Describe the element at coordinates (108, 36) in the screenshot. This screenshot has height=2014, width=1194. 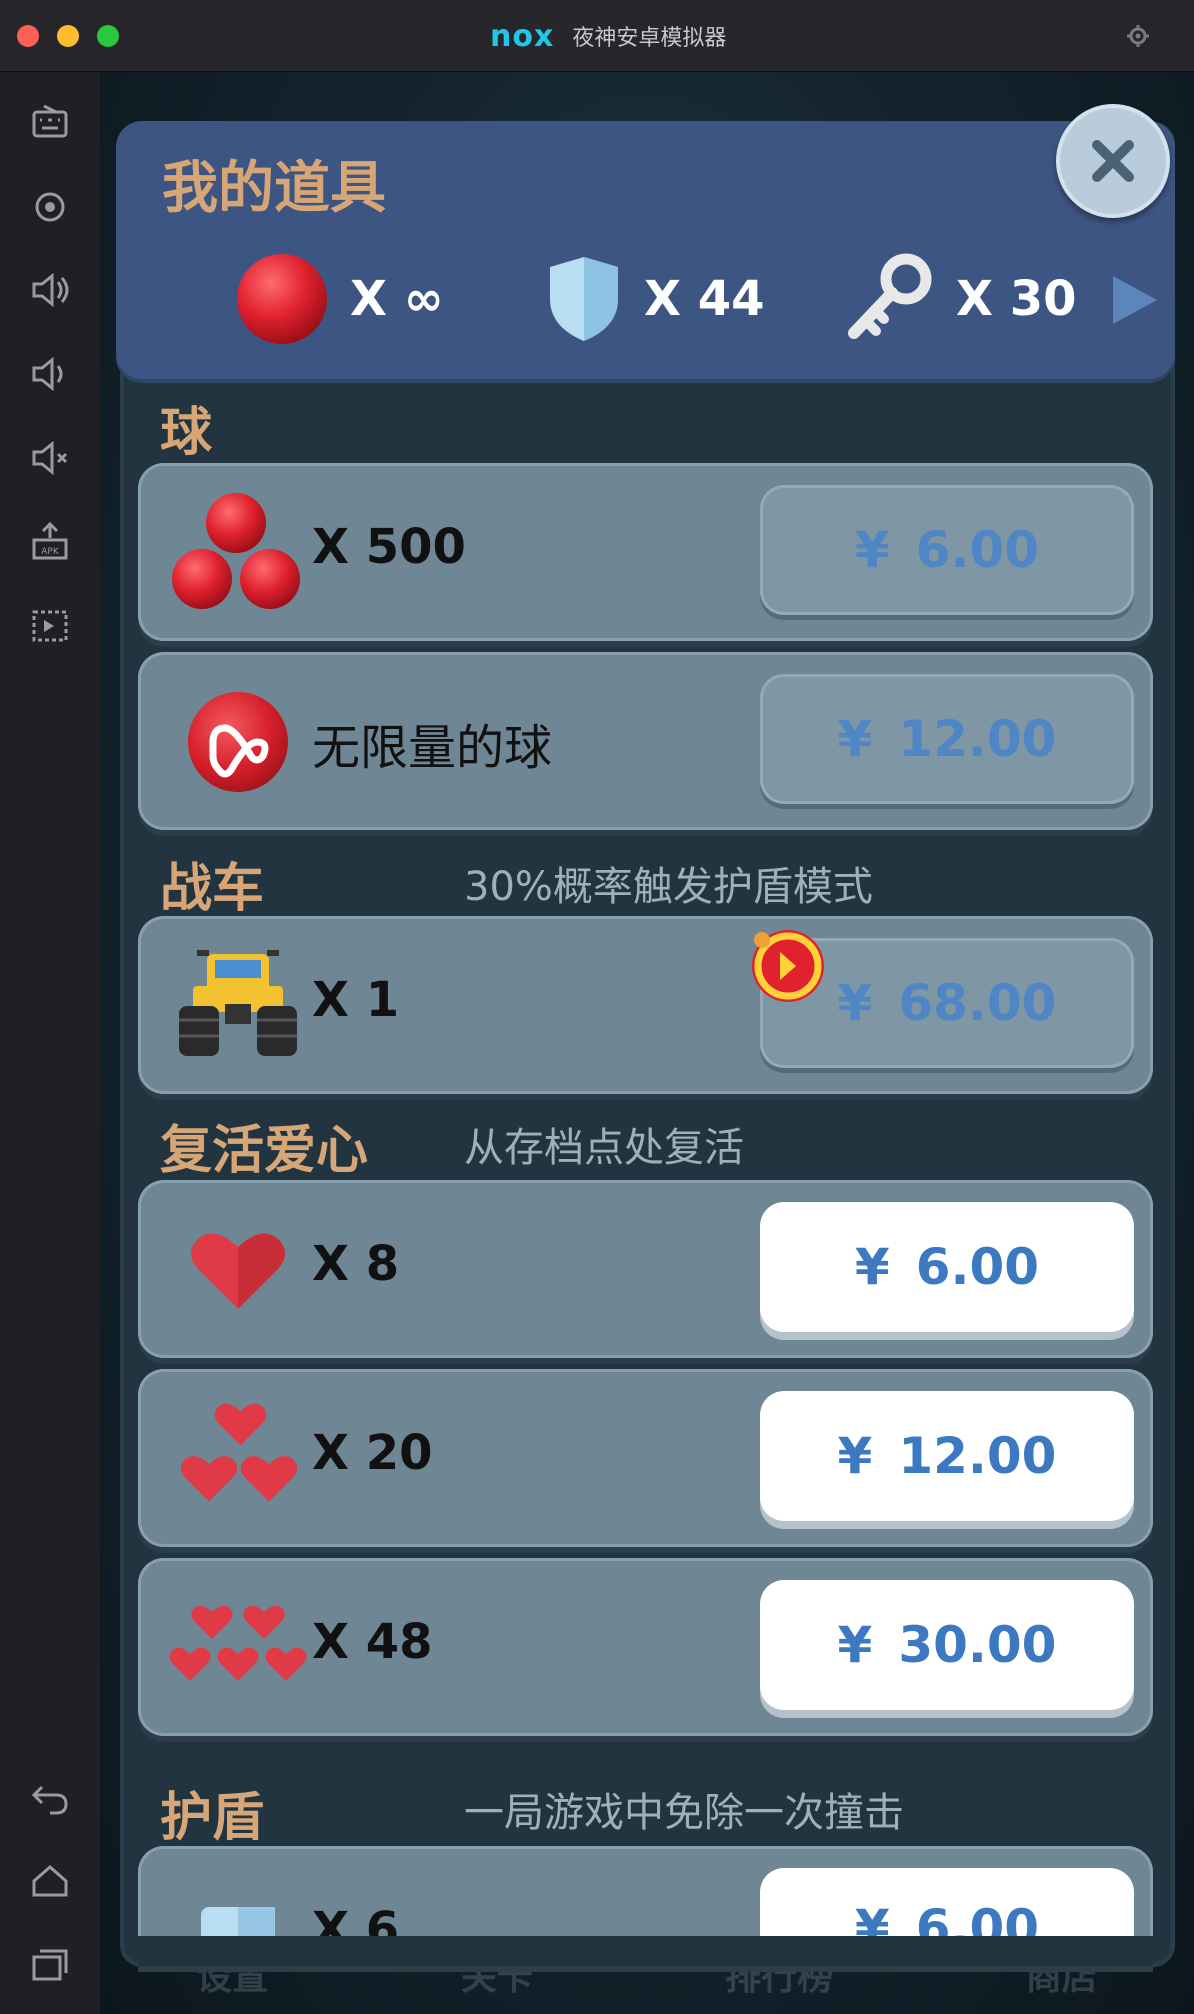
I see `maximize-window-button` at that location.